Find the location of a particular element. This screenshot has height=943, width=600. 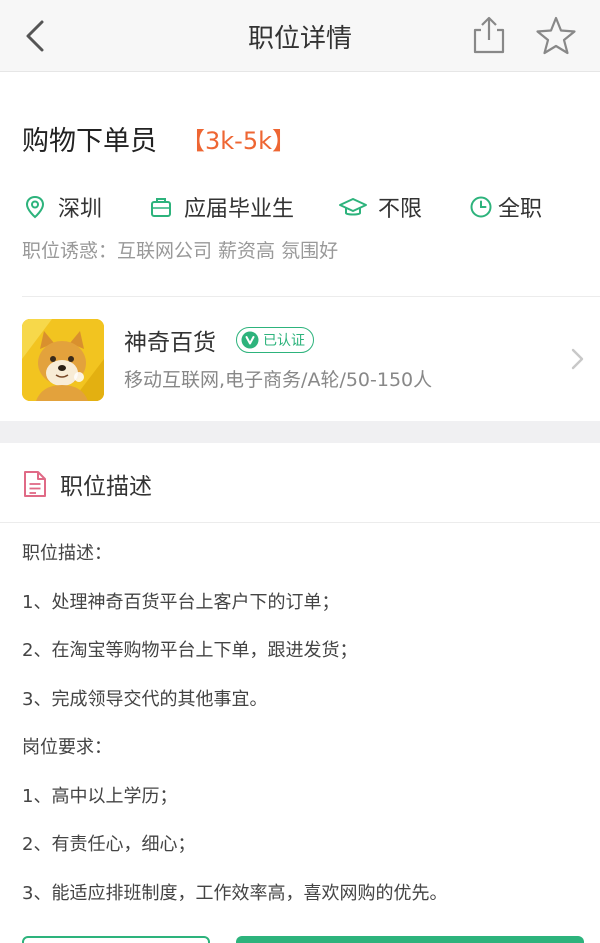

share-icon is located at coordinates (489, 35).